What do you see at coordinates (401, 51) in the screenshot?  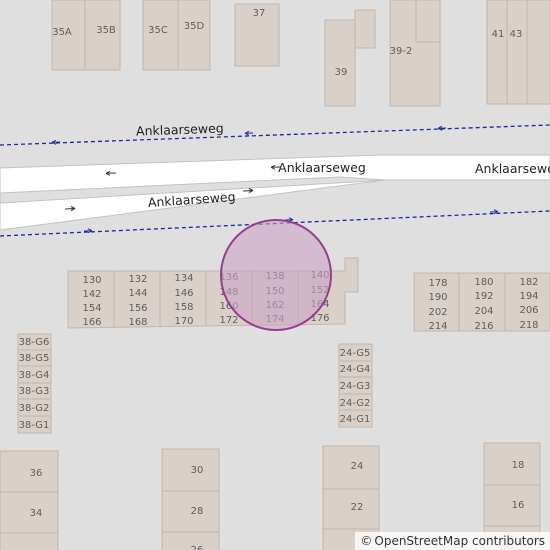 I see `house-number: 39-2` at bounding box center [401, 51].